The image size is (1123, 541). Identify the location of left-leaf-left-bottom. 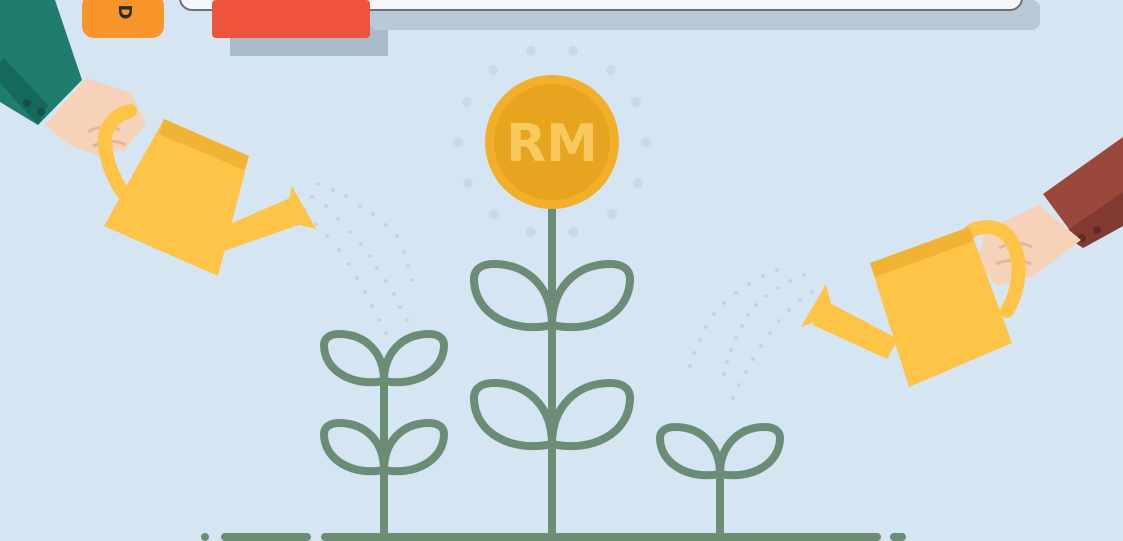
(354, 447).